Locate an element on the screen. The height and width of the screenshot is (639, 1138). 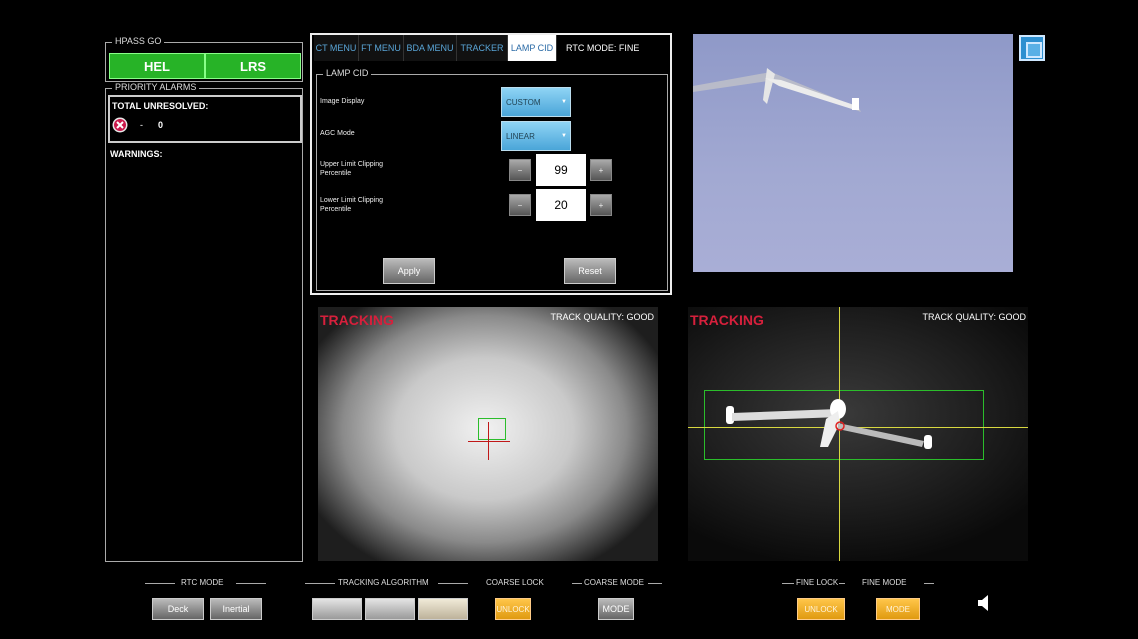
inertial-button: Inertial is located at coordinates (236, 609).